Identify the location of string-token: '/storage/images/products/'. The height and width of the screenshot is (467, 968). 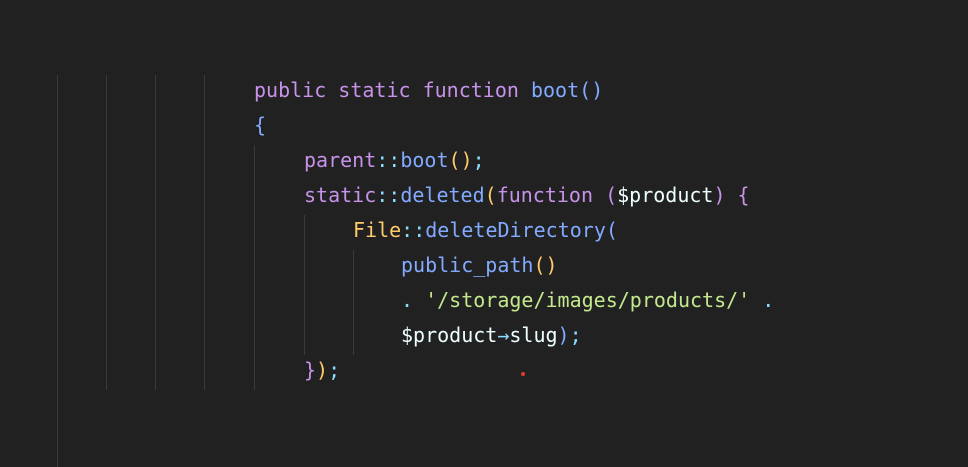
(588, 300).